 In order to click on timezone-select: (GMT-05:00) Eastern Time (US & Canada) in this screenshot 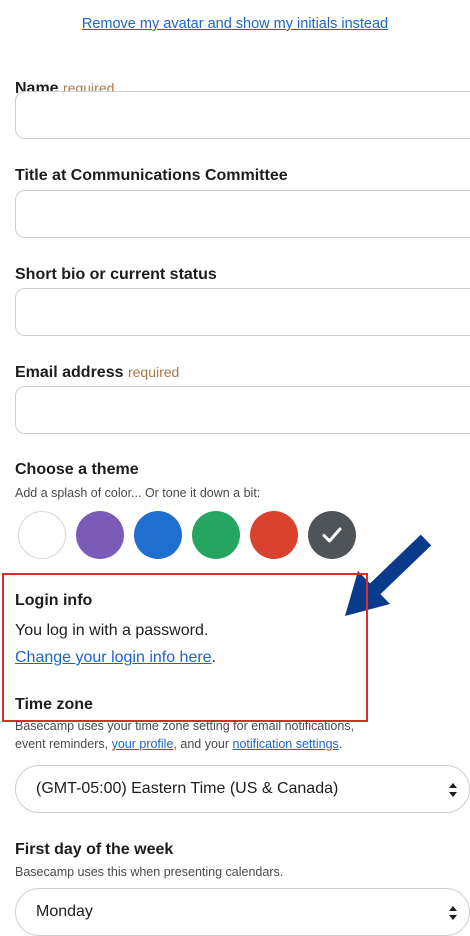, I will do `click(242, 789)`.